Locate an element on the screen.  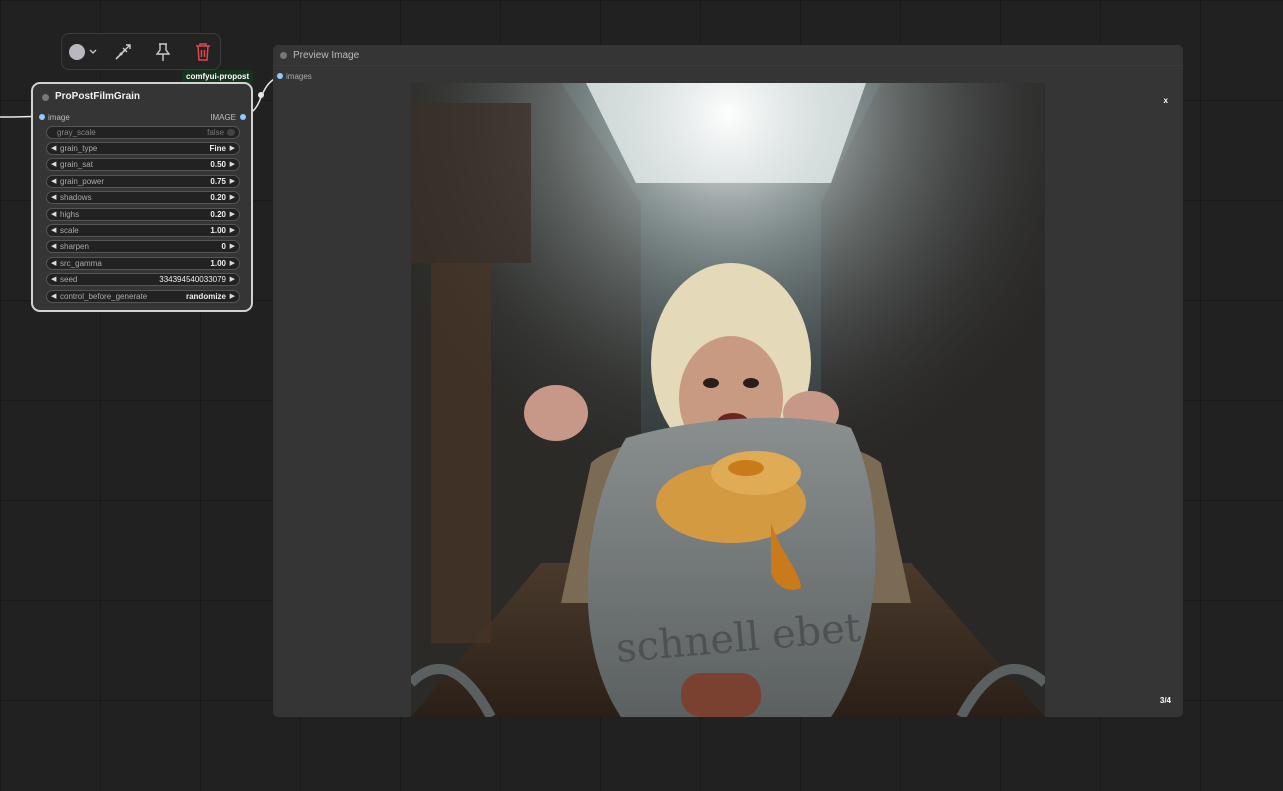
widget-label: scale is located at coordinates (69, 230).